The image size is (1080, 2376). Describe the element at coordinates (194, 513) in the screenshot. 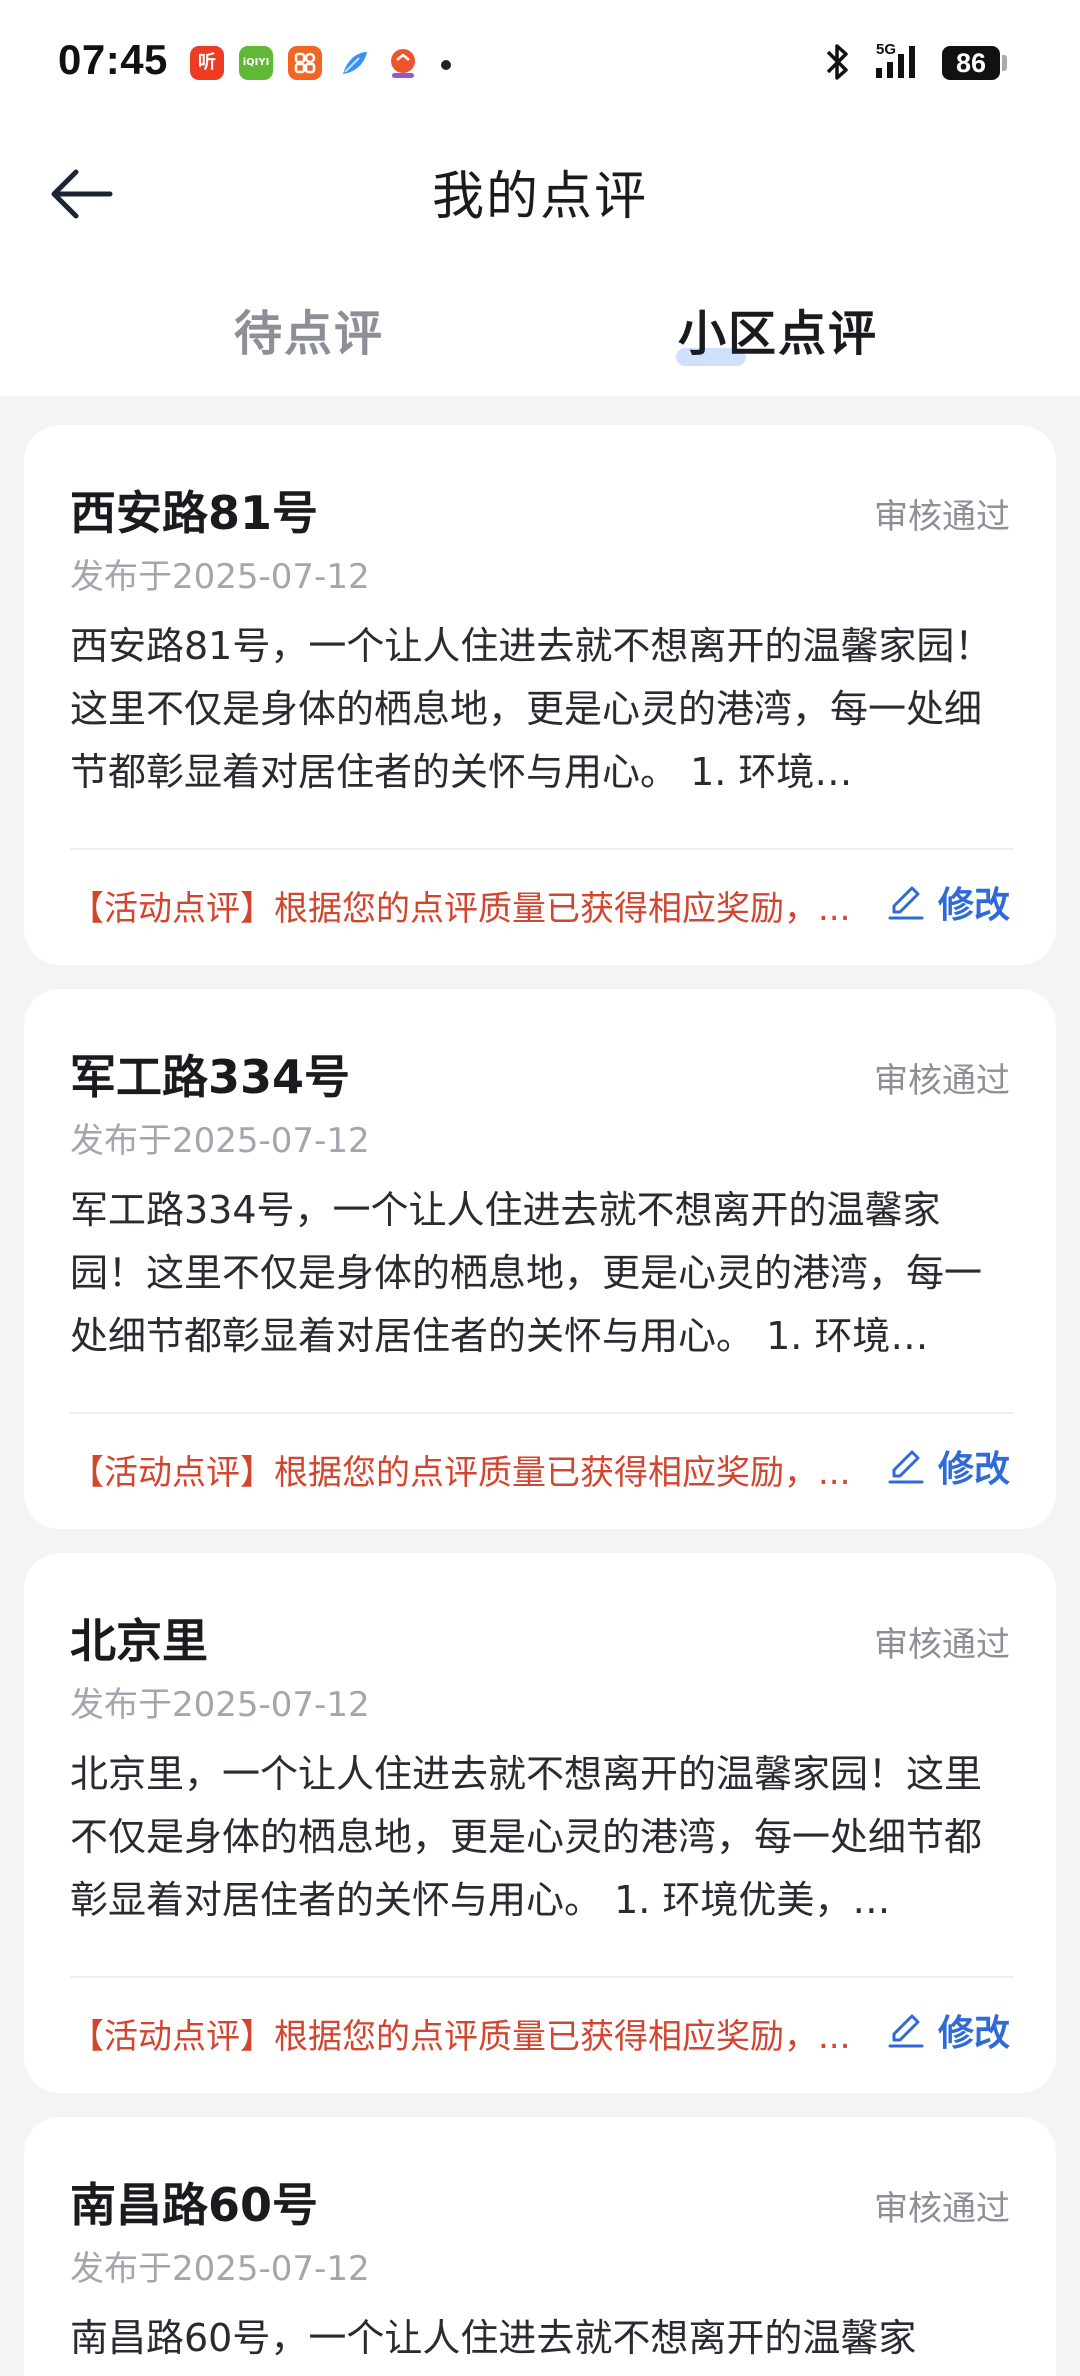

I see `review-title: 西安路81号` at that location.